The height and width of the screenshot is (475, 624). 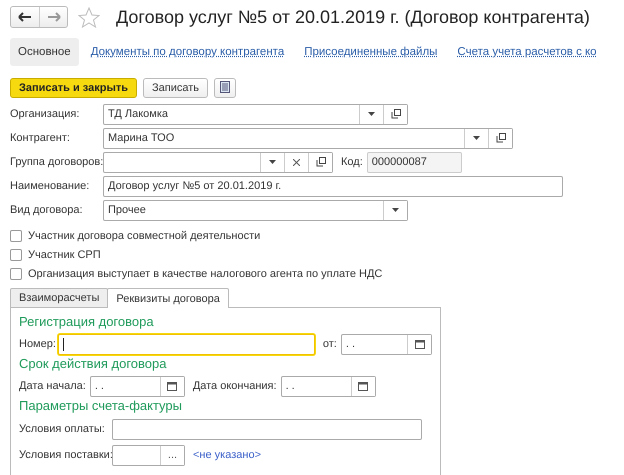 I want to click on field-label: Номер:, so click(x=37, y=344).